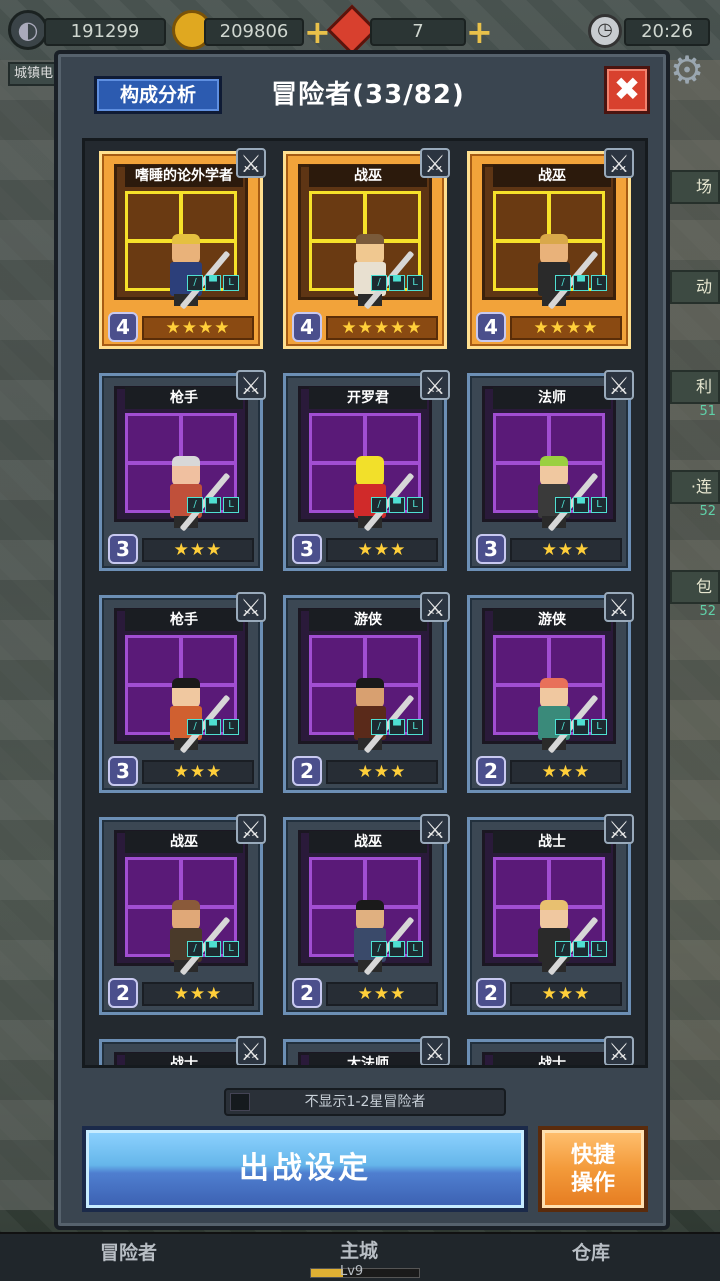  I want to click on portrait-frame: 法师 / ▀ L, so click(549, 459).